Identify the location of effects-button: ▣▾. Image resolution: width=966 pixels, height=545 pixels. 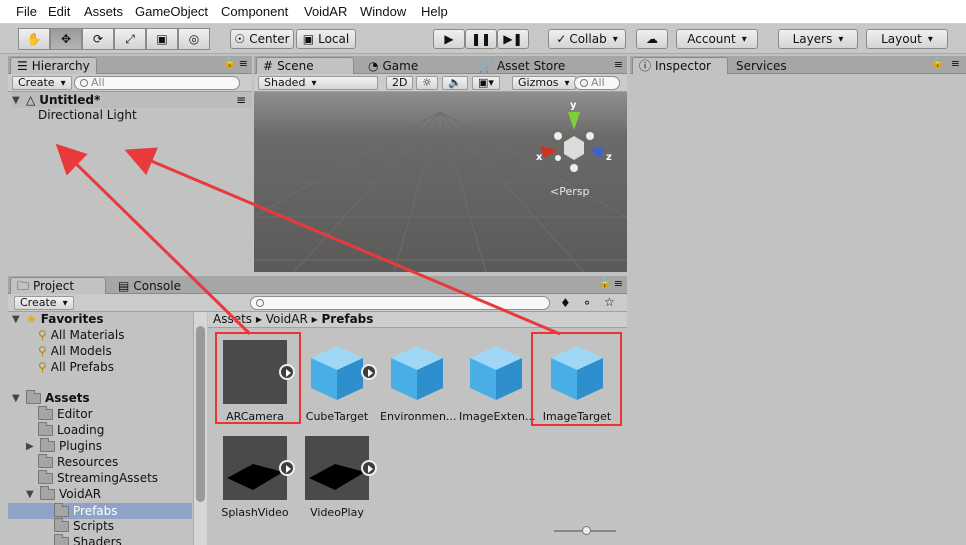
(486, 83).